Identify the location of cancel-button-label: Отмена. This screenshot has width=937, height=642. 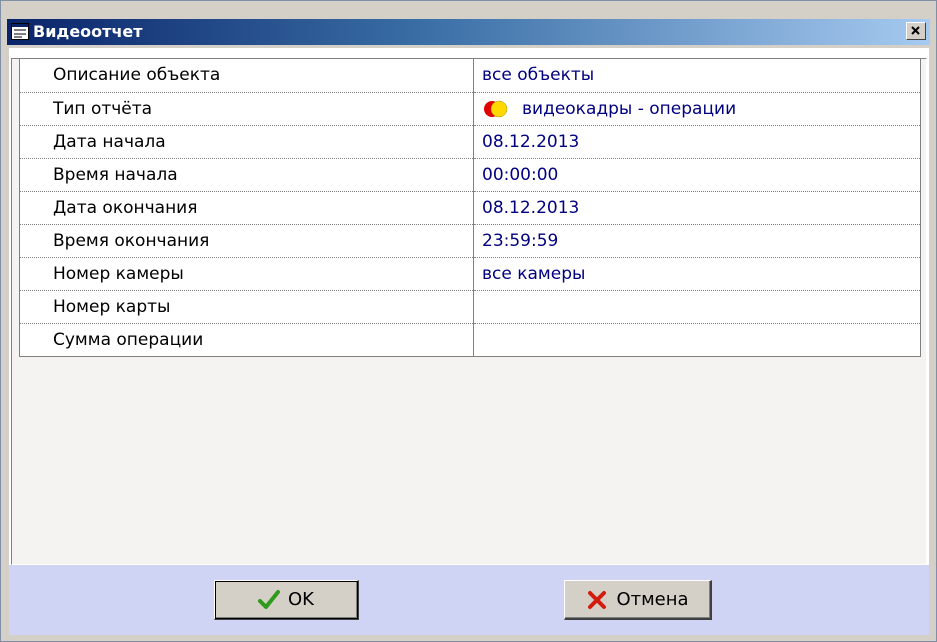
(652, 599).